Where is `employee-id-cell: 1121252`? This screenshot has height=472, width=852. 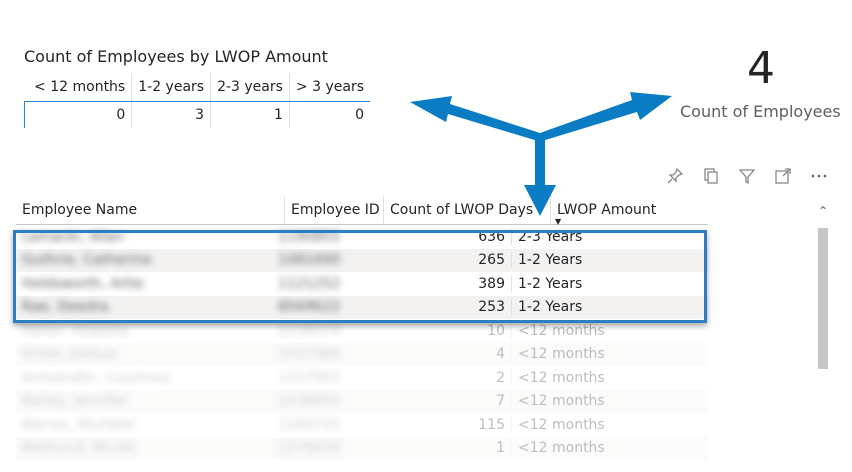 employee-id-cell: 1121252 is located at coordinates (309, 283).